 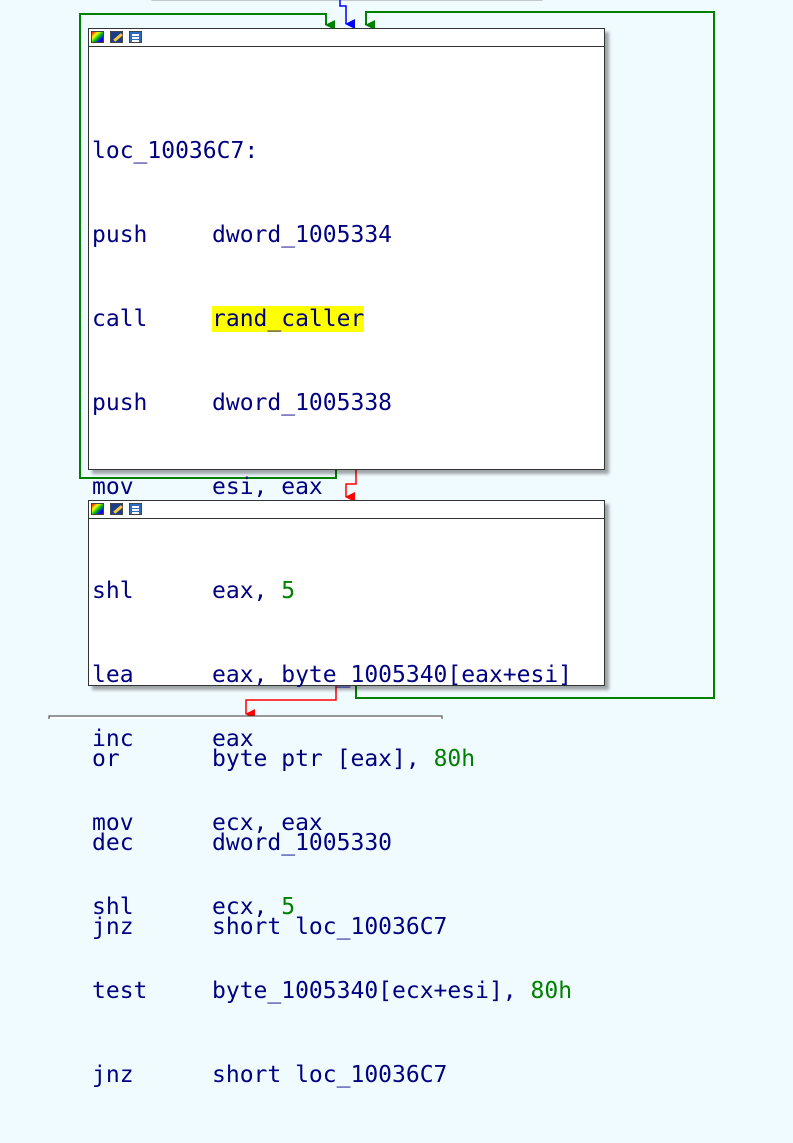 What do you see at coordinates (347, 14) in the screenshot?
I see `edge-unconditional-in` at bounding box center [347, 14].